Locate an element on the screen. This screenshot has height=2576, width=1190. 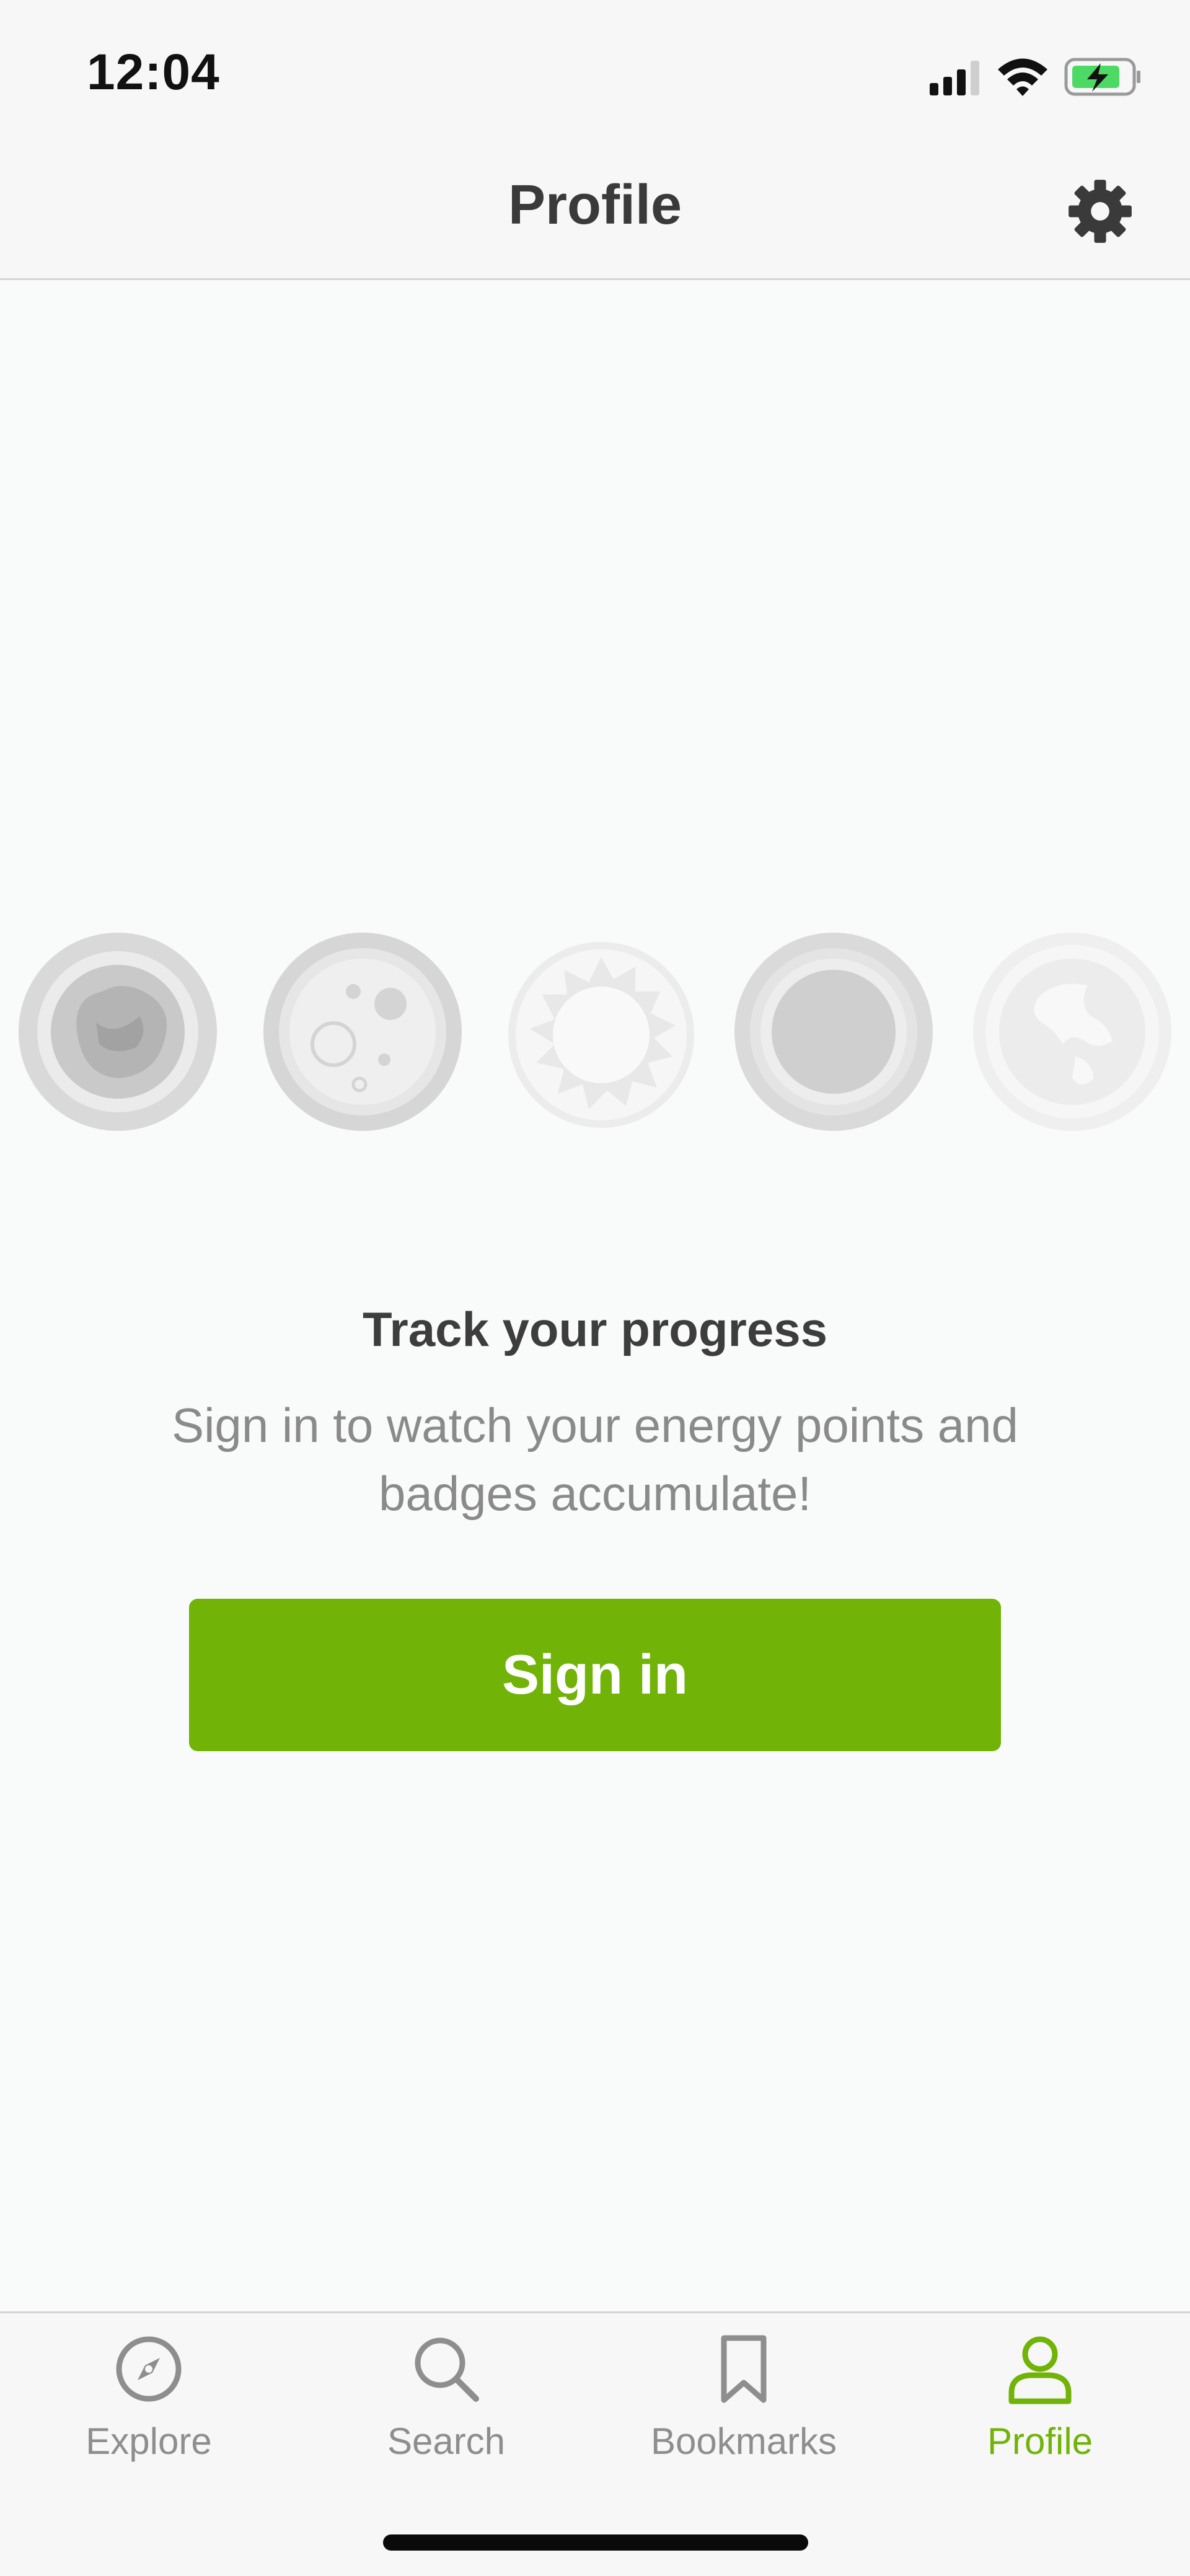
tab-explore: Explore is located at coordinates (149, 2409).